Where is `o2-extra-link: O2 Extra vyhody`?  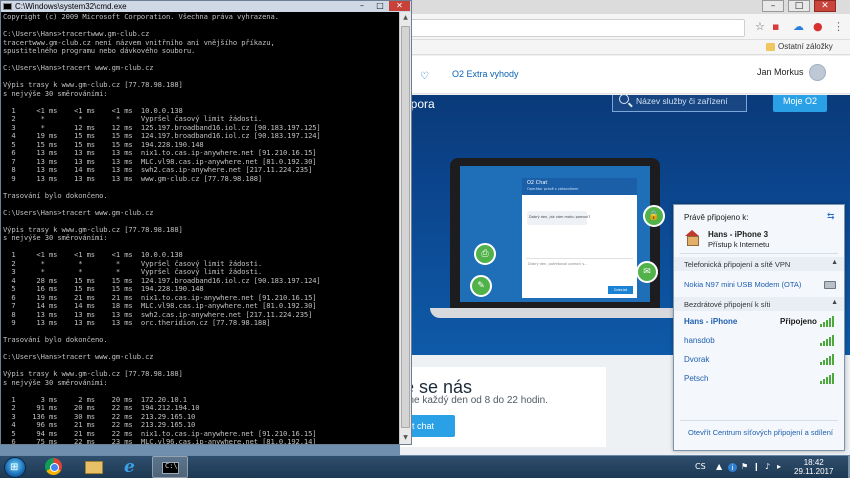 o2-extra-link: O2 Extra vyhody is located at coordinates (485, 74).